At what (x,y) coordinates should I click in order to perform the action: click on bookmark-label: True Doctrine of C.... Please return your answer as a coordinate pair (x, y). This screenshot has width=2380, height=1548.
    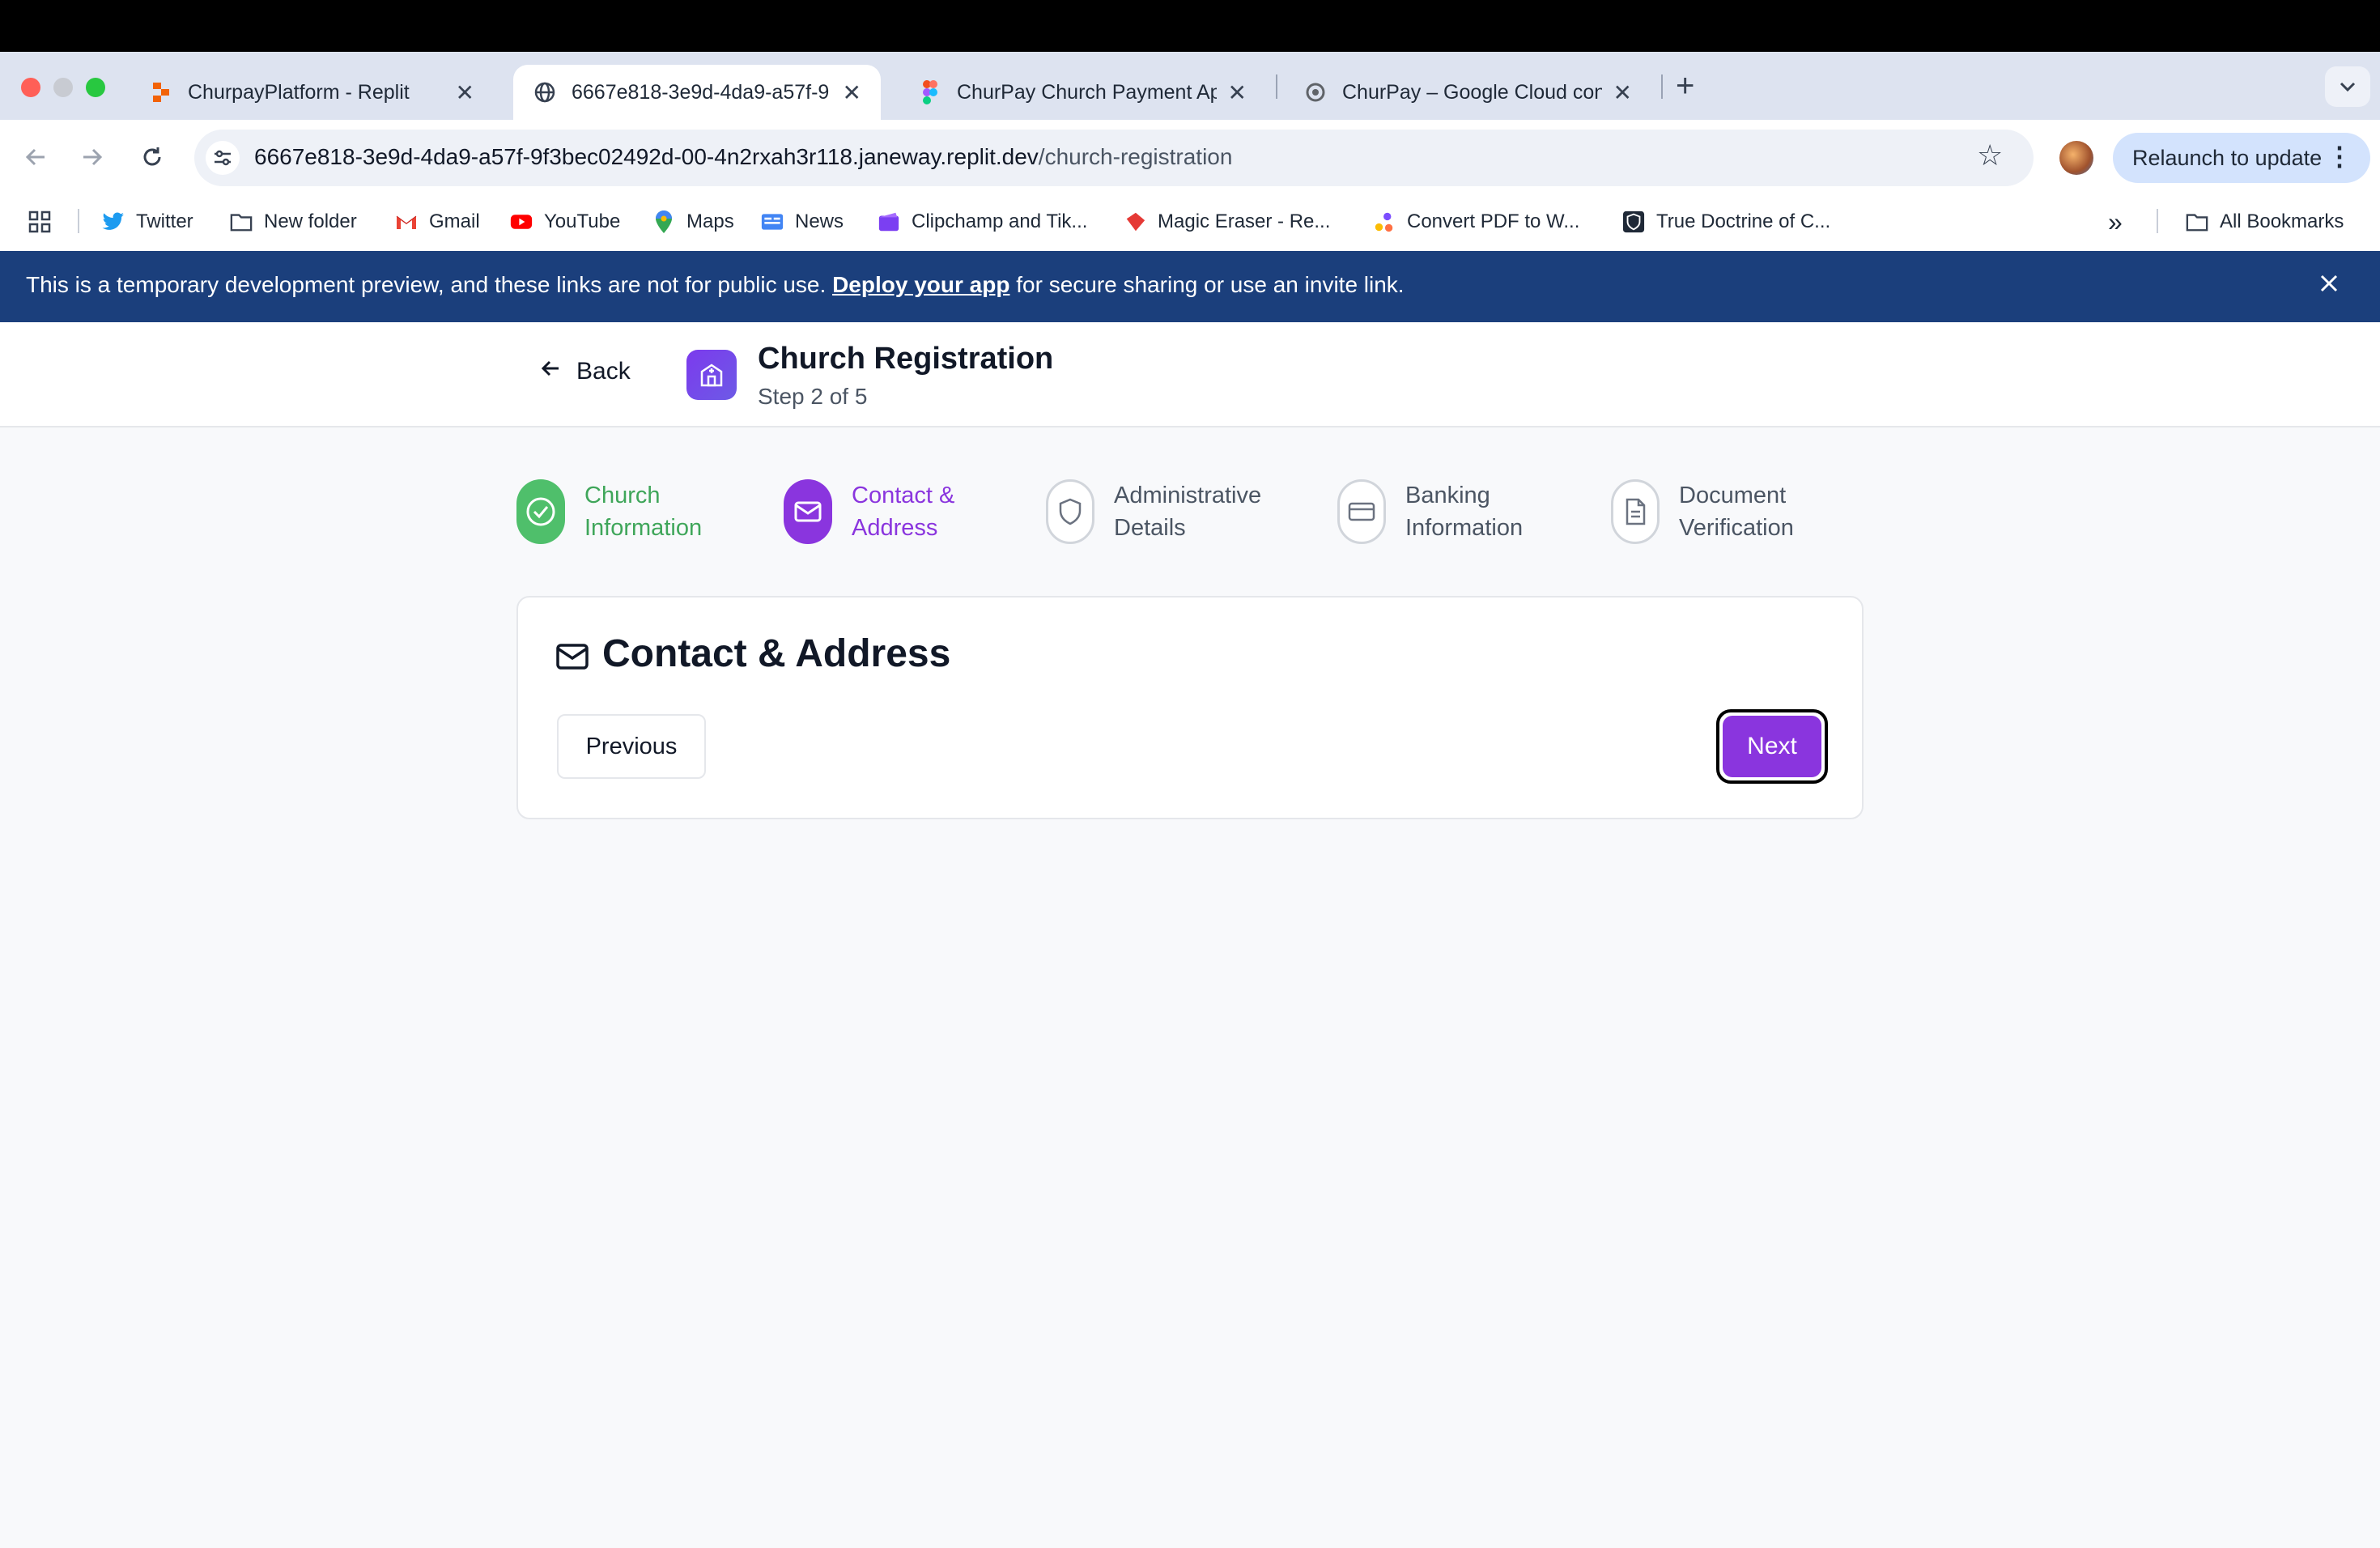
    Looking at the image, I should click on (1744, 222).